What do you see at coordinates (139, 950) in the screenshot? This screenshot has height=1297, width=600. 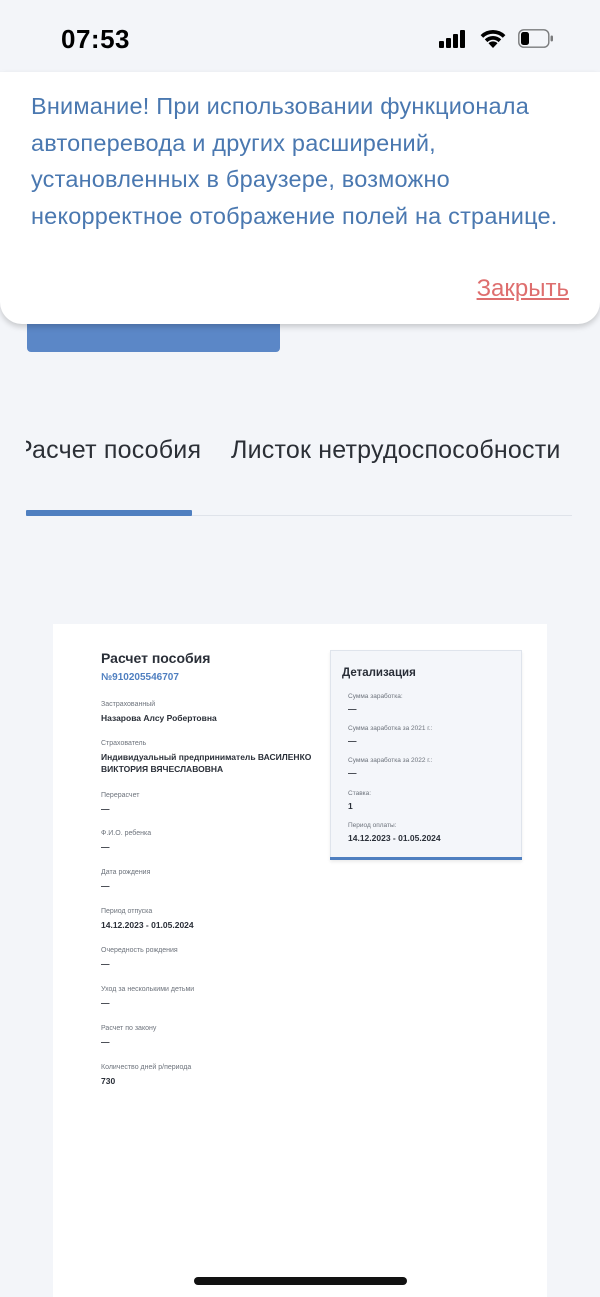 I see `birth-order-label: Очередность рождения` at bounding box center [139, 950].